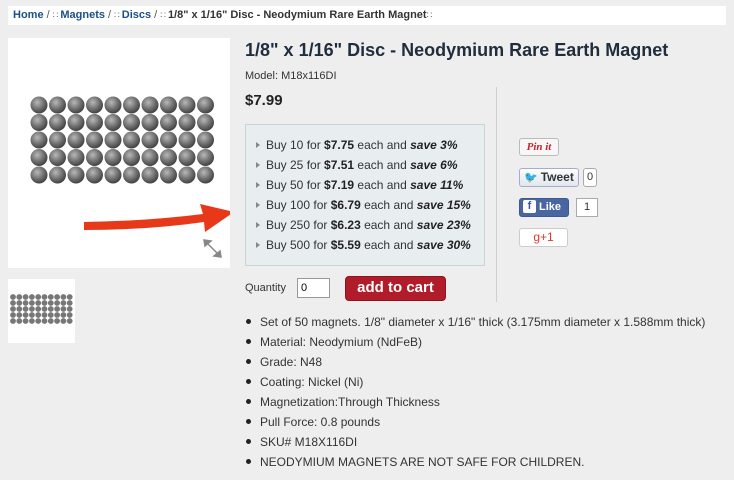 This screenshot has height=480, width=734. I want to click on discount-row: Buy 100 for $6.79 each and save 15%, so click(370, 205).